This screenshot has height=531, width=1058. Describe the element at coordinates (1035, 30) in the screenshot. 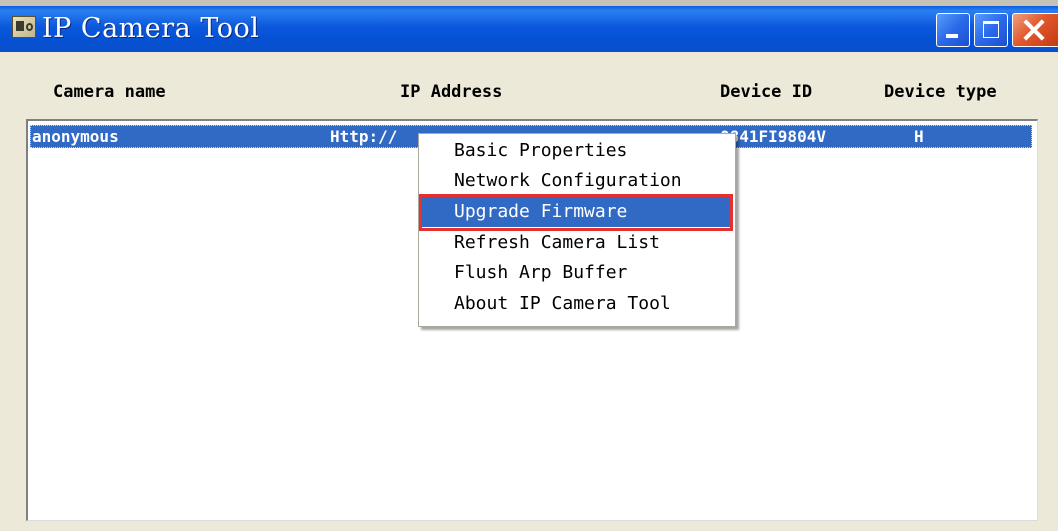

I see `close-icon` at that location.